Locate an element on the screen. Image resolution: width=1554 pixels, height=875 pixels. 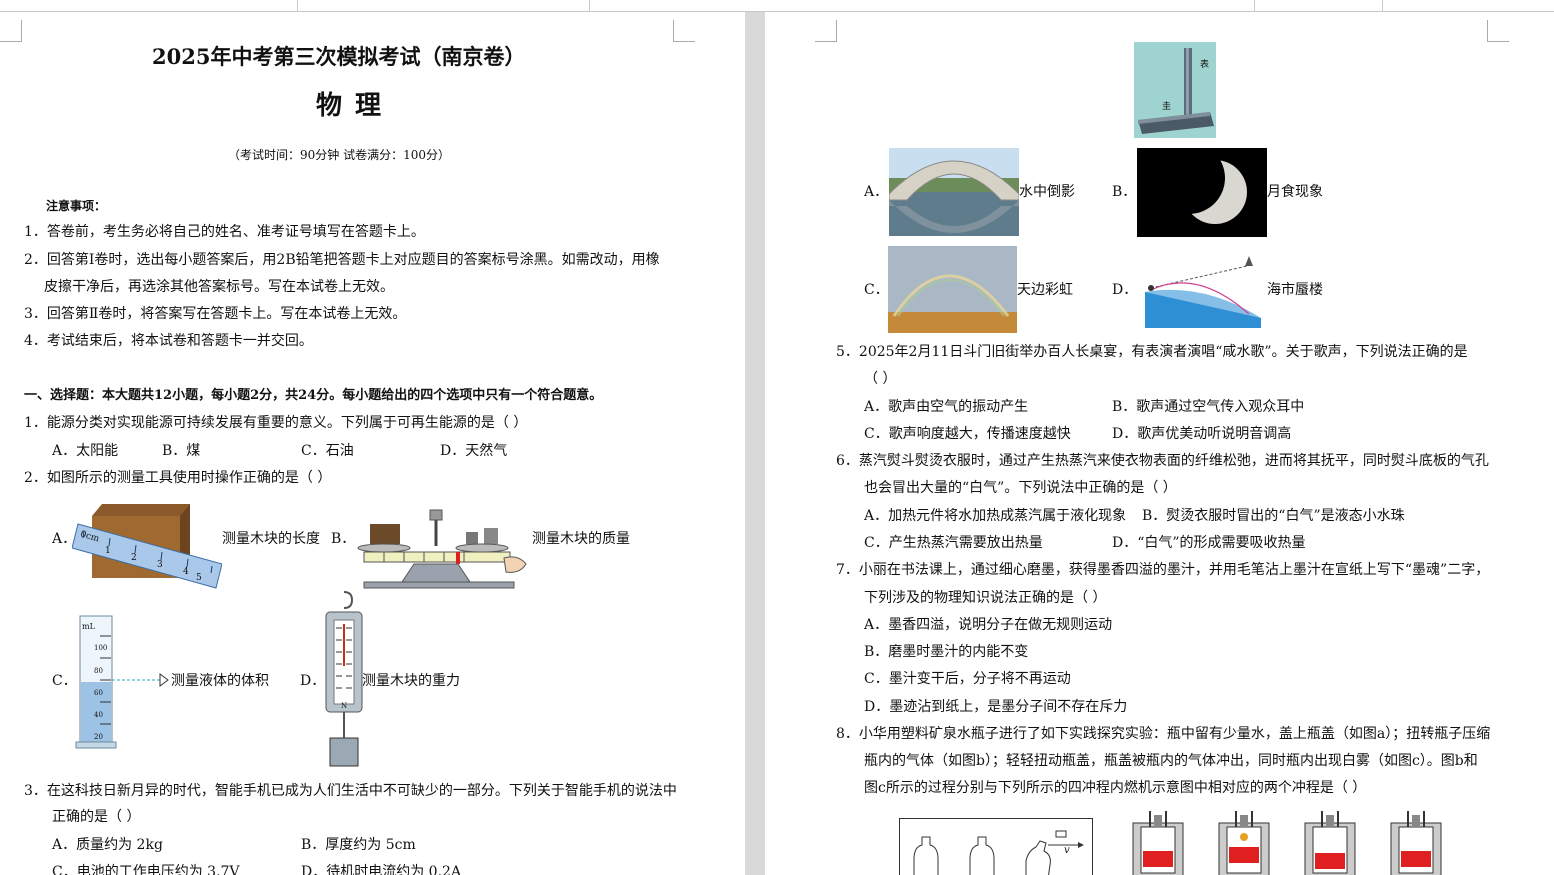
question-5-stem-cont: （ ） is located at coordinates (880, 379).